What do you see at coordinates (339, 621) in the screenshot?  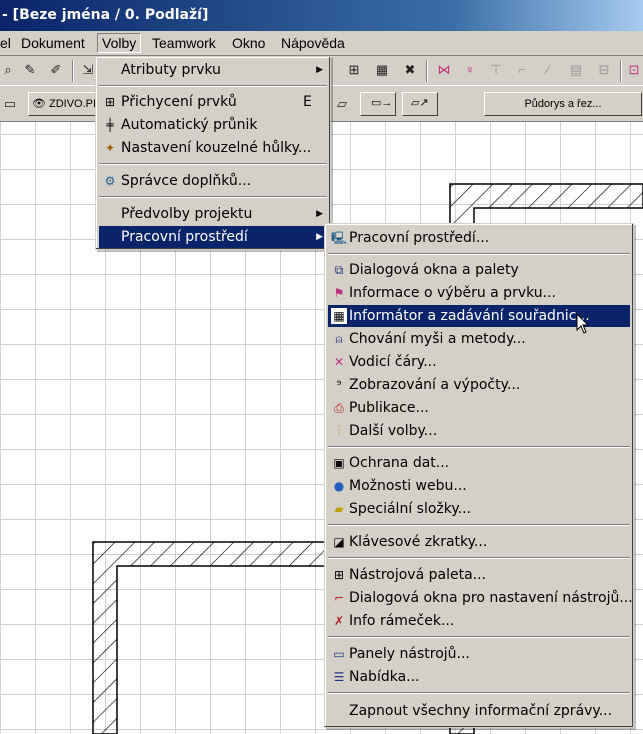 I see `info-box-icon: ✗` at bounding box center [339, 621].